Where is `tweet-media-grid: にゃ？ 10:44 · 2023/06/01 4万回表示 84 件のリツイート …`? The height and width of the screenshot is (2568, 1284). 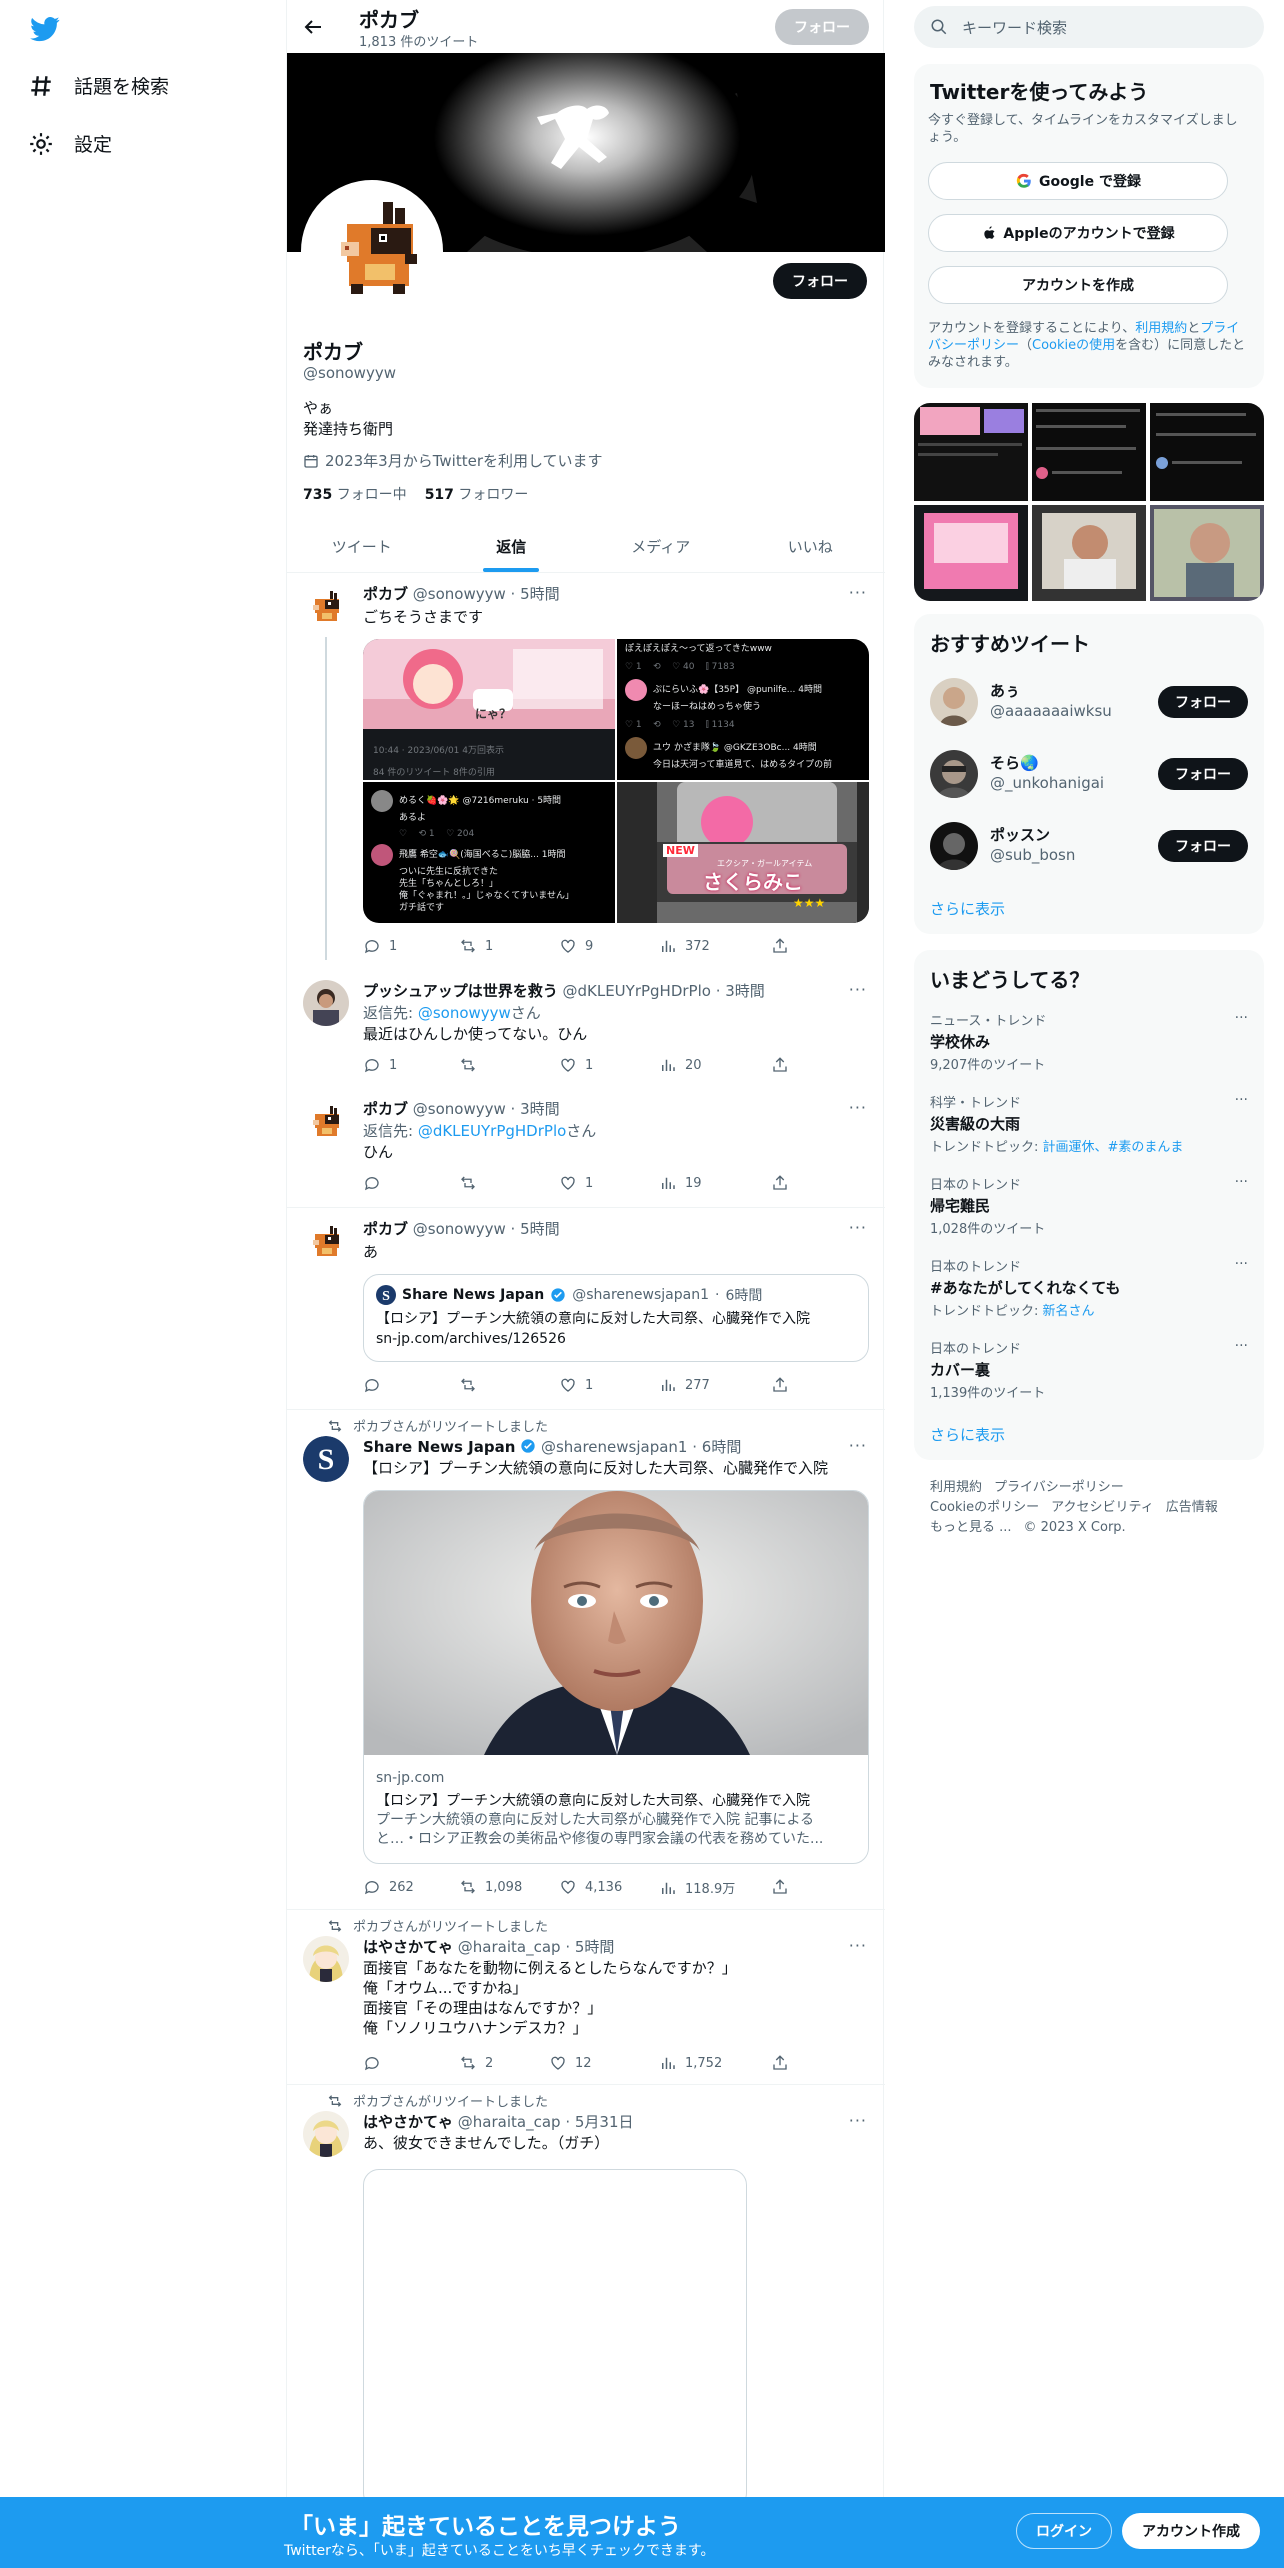
tweet-media-grid: にゃ？ 10:44 · 2023/06/01 4万回表示 84 件のリツイート … is located at coordinates (616, 781).